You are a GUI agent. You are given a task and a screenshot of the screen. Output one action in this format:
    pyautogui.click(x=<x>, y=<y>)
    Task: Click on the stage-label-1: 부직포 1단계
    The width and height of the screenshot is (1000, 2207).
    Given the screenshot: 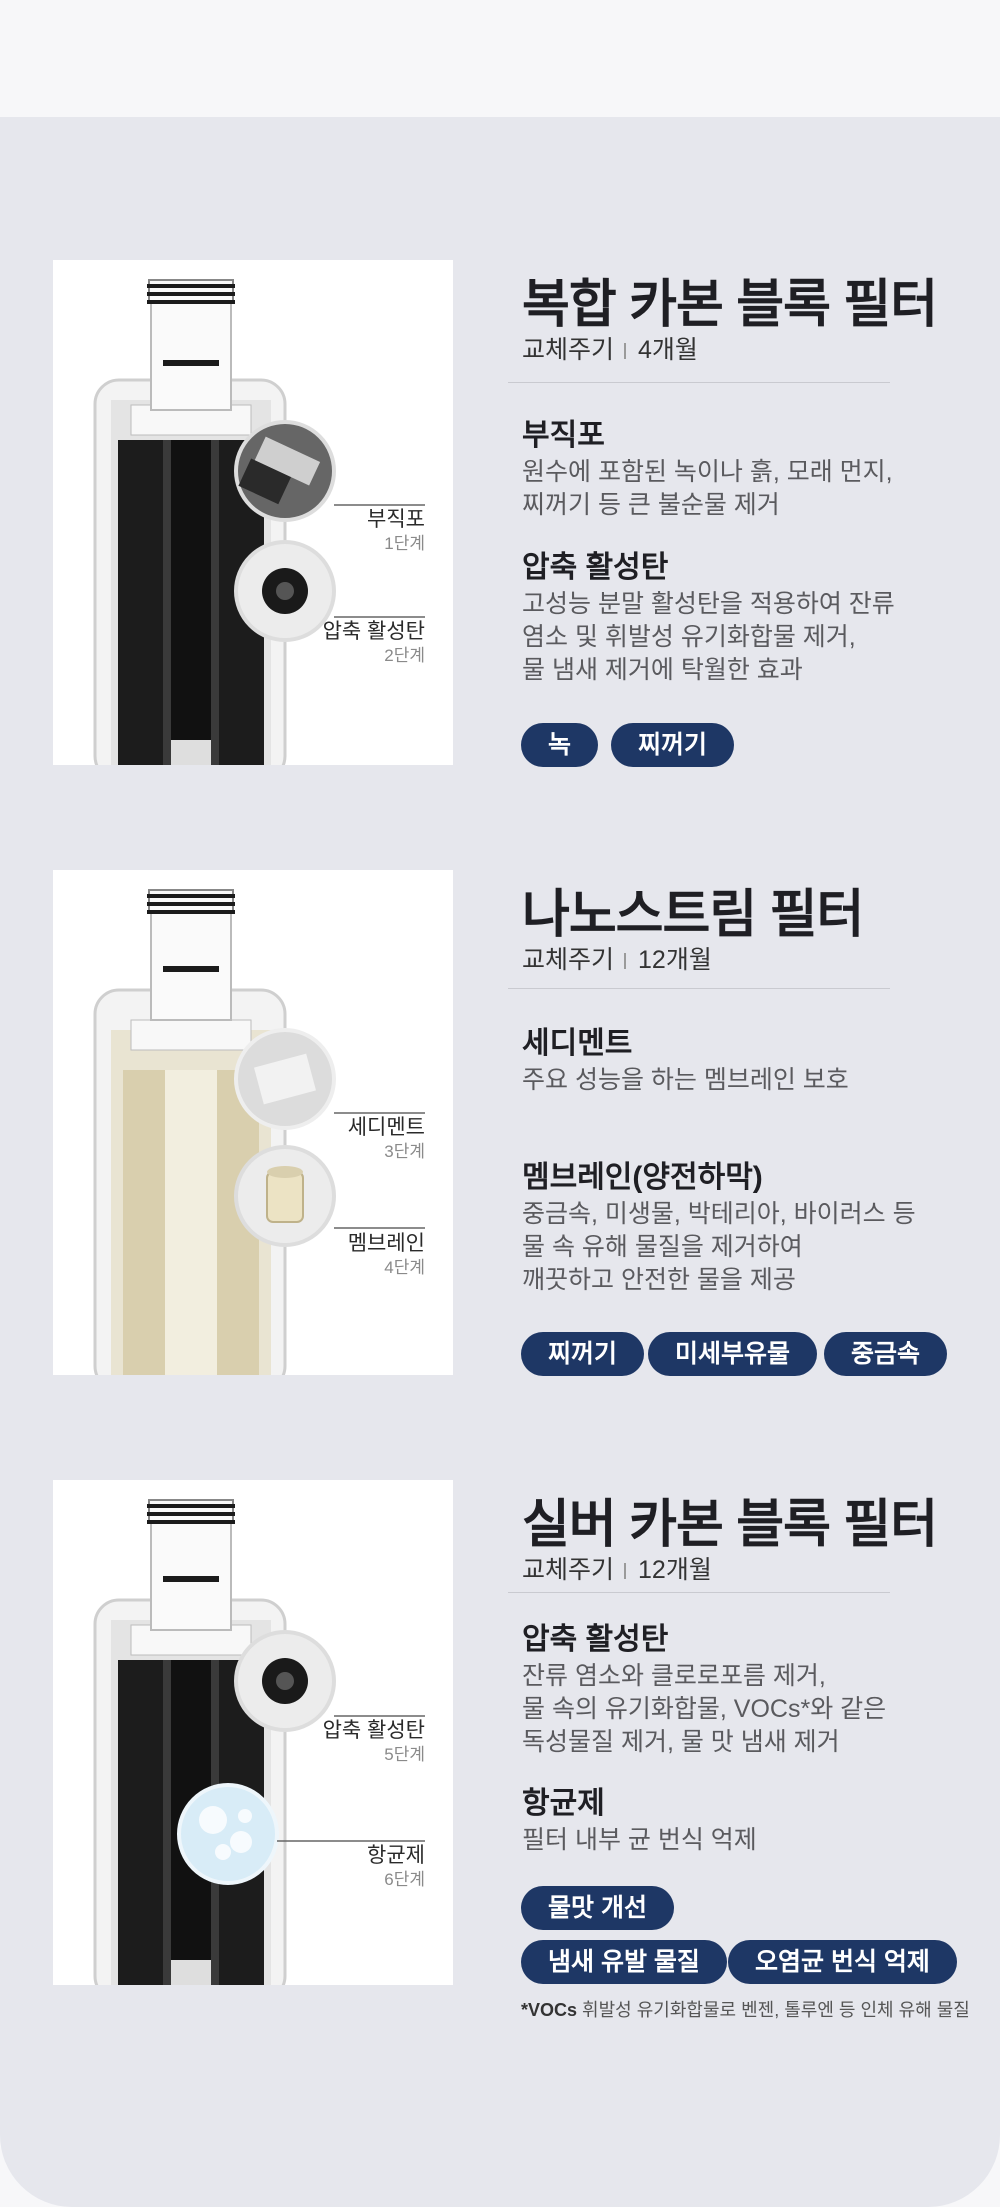 What is the action you would take?
    pyautogui.click(x=396, y=532)
    